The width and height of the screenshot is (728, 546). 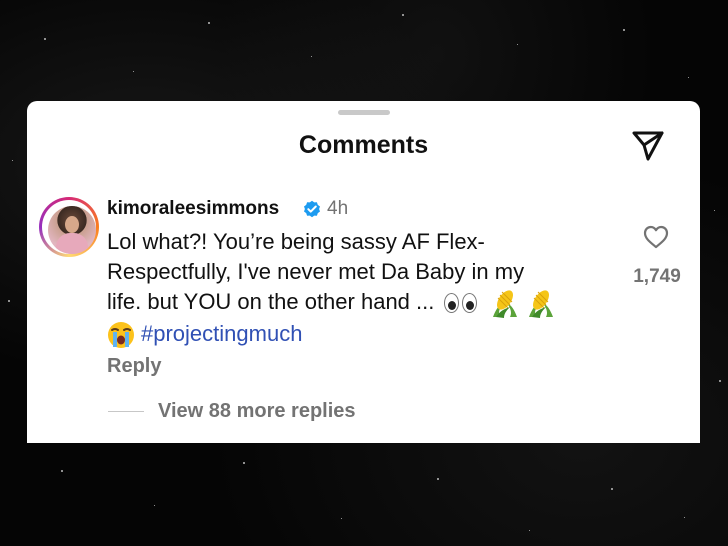 I want to click on like-count: 1,749, so click(x=657, y=276).